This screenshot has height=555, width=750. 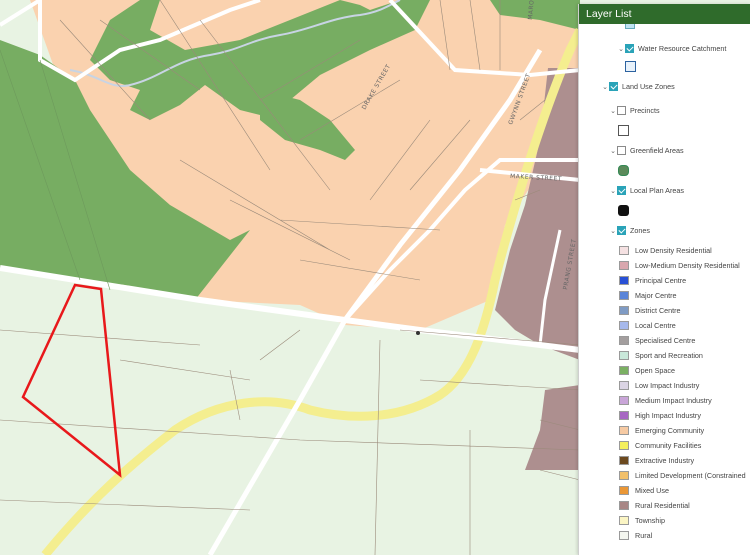 What do you see at coordinates (667, 385) in the screenshot?
I see `legend-label: Low Impact Industry` at bounding box center [667, 385].